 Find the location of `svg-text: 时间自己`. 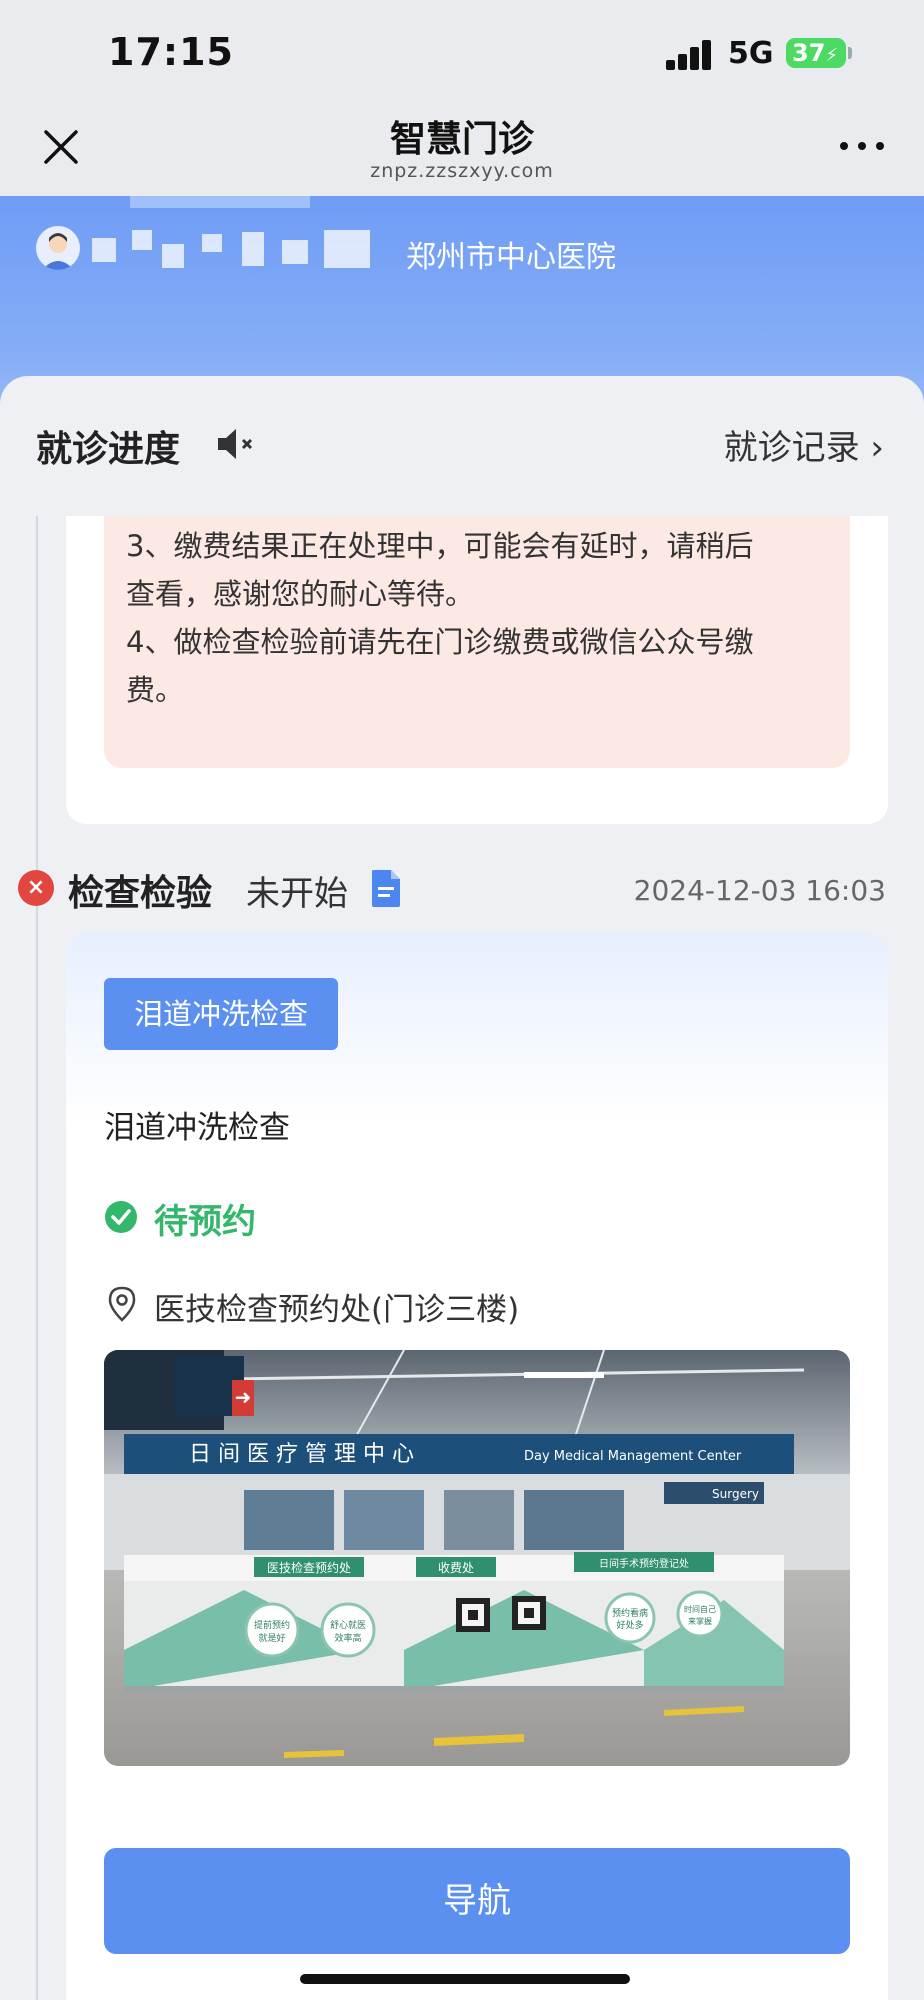

svg-text: 时间自己 is located at coordinates (700, 1609).